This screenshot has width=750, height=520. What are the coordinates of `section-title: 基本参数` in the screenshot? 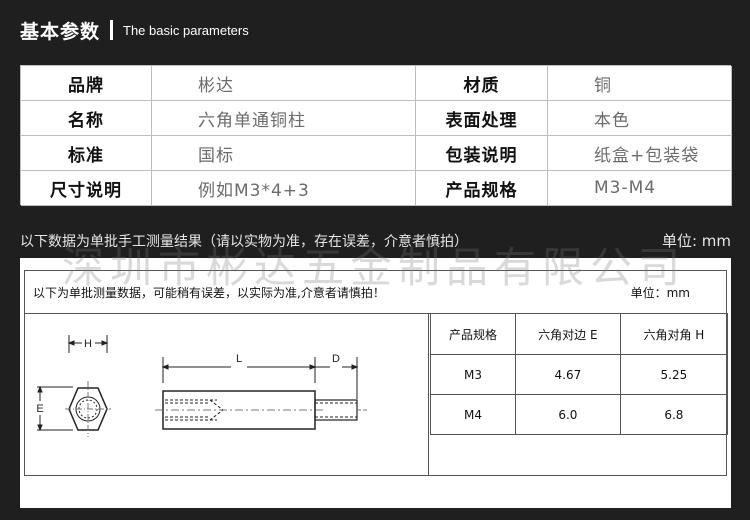 It's located at (60, 31).